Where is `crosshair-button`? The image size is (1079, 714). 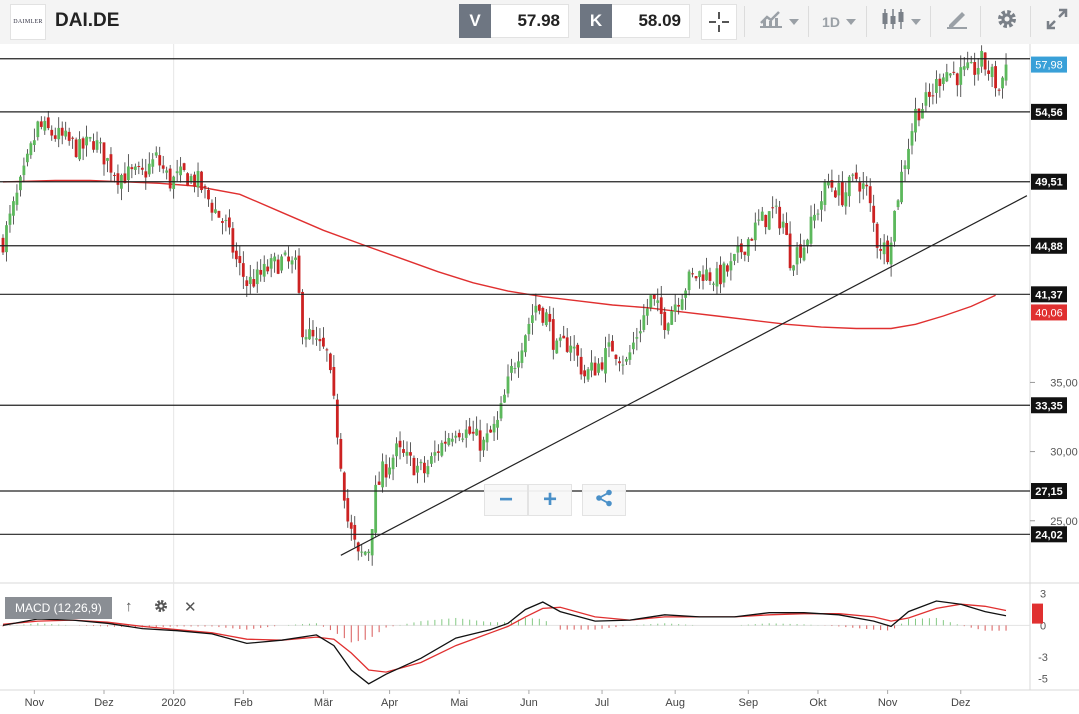
crosshair-button is located at coordinates (719, 21).